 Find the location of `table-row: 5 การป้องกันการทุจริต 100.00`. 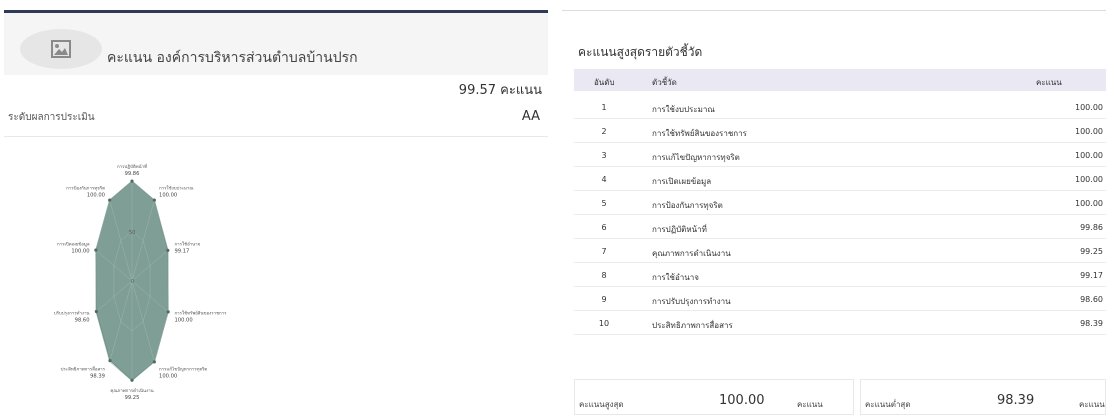

table-row: 5 การป้องกันการทุจริต 100.00 is located at coordinates (840, 203).